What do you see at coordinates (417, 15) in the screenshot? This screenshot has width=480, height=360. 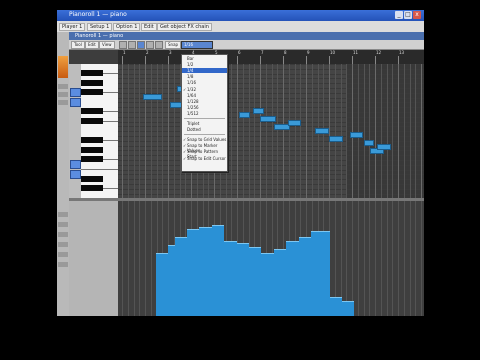 I see `close-button: x` at bounding box center [417, 15].